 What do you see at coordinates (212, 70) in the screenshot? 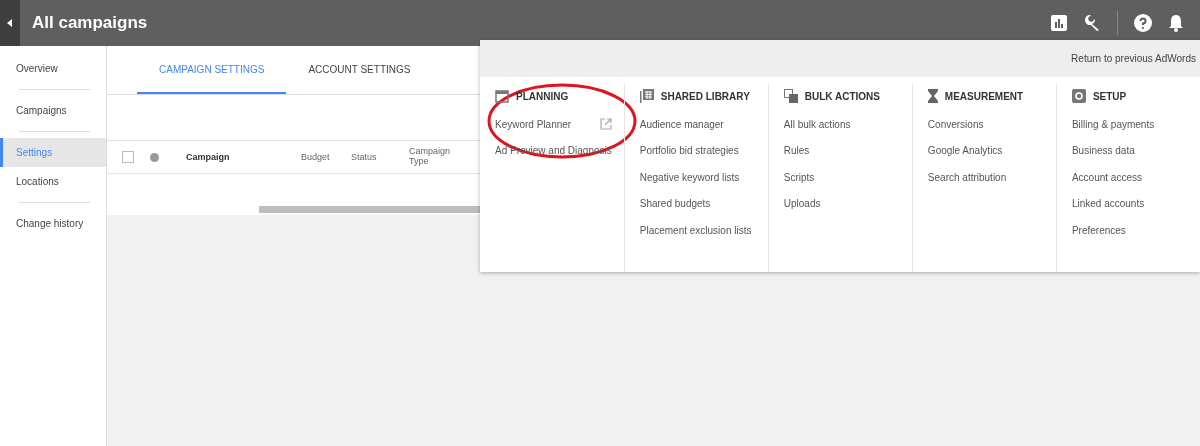
I see `tab: CAMPAIGN SETTINGS` at bounding box center [212, 70].